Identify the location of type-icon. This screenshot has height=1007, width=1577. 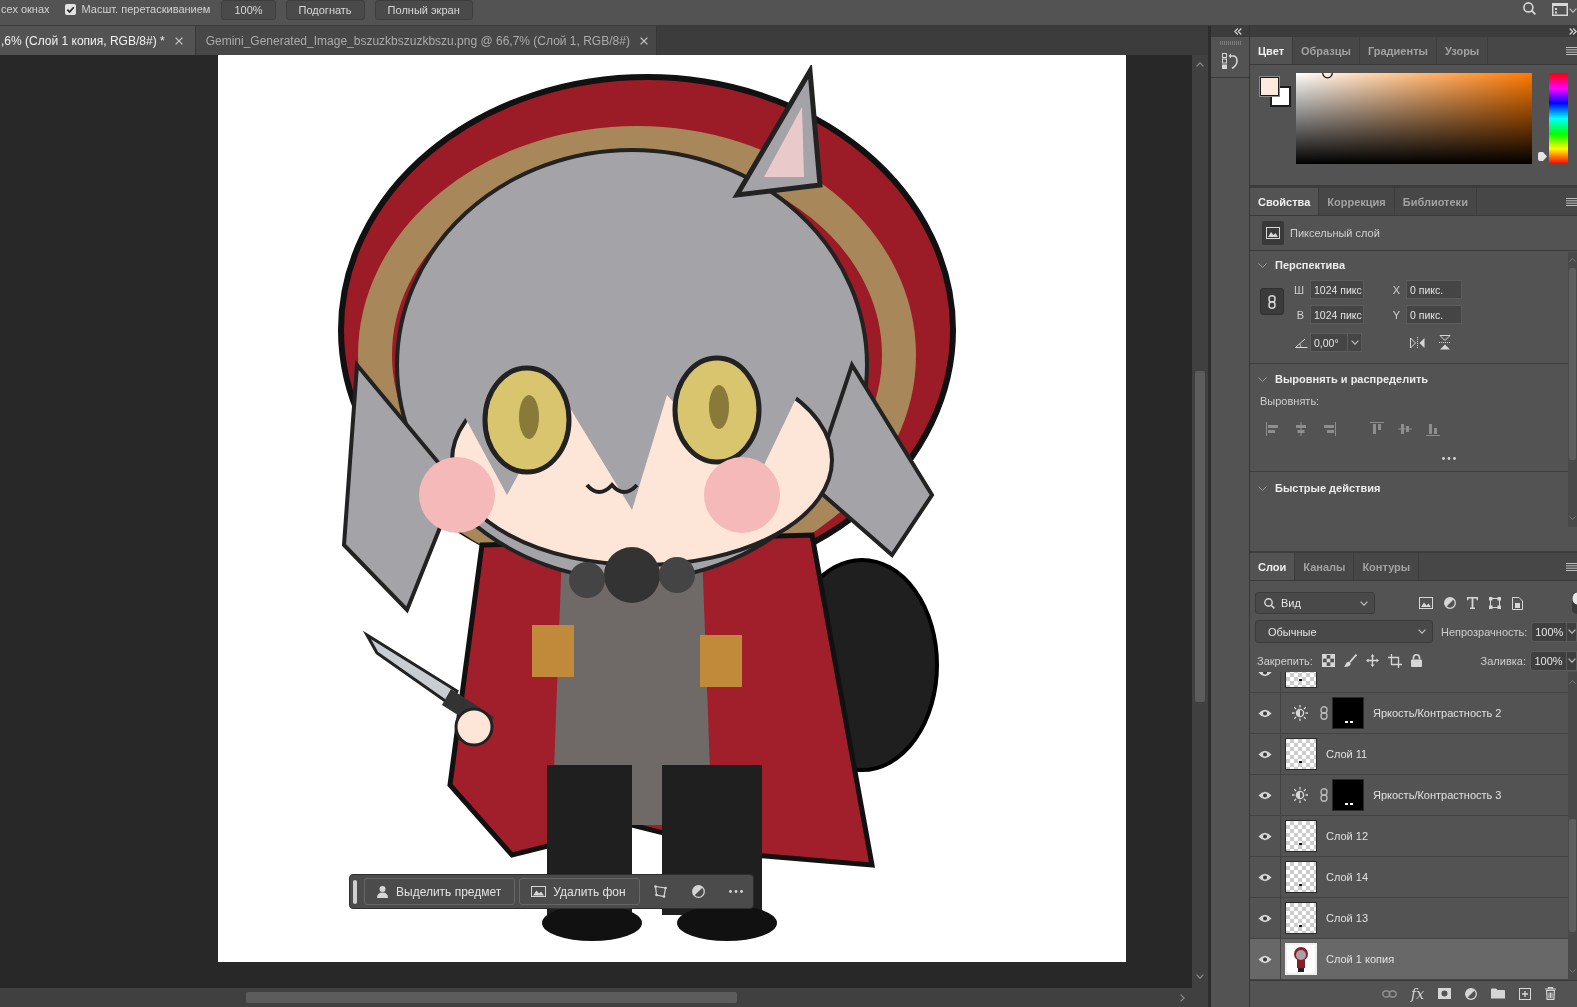
(1472, 603).